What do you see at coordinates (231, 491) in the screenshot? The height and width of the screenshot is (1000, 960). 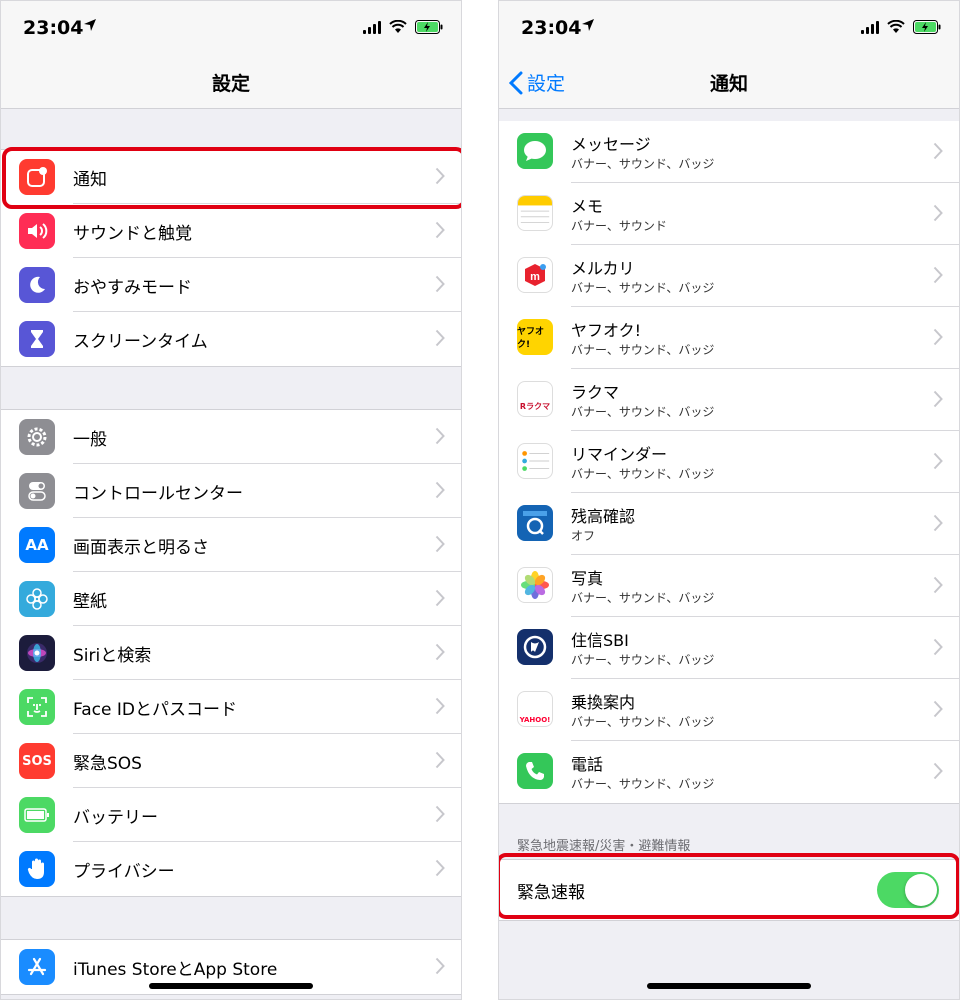 I see `settings-item-control-center: コントロールセンター` at bounding box center [231, 491].